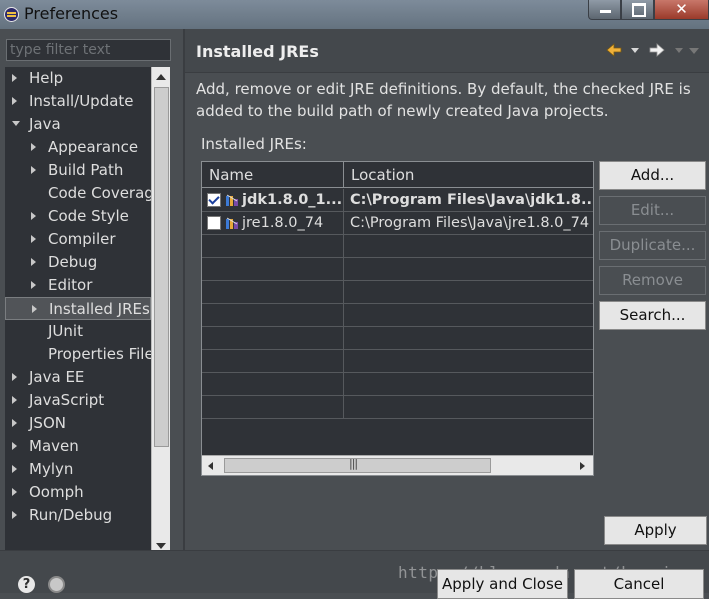  Describe the element at coordinates (88, 50) in the screenshot. I see `filter-input` at that location.